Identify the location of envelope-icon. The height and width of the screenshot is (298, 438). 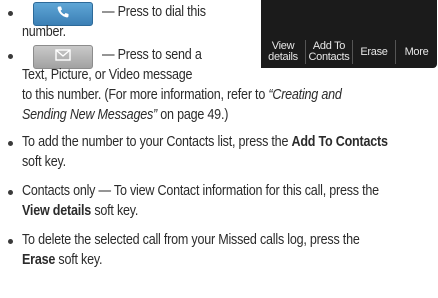
(63, 57).